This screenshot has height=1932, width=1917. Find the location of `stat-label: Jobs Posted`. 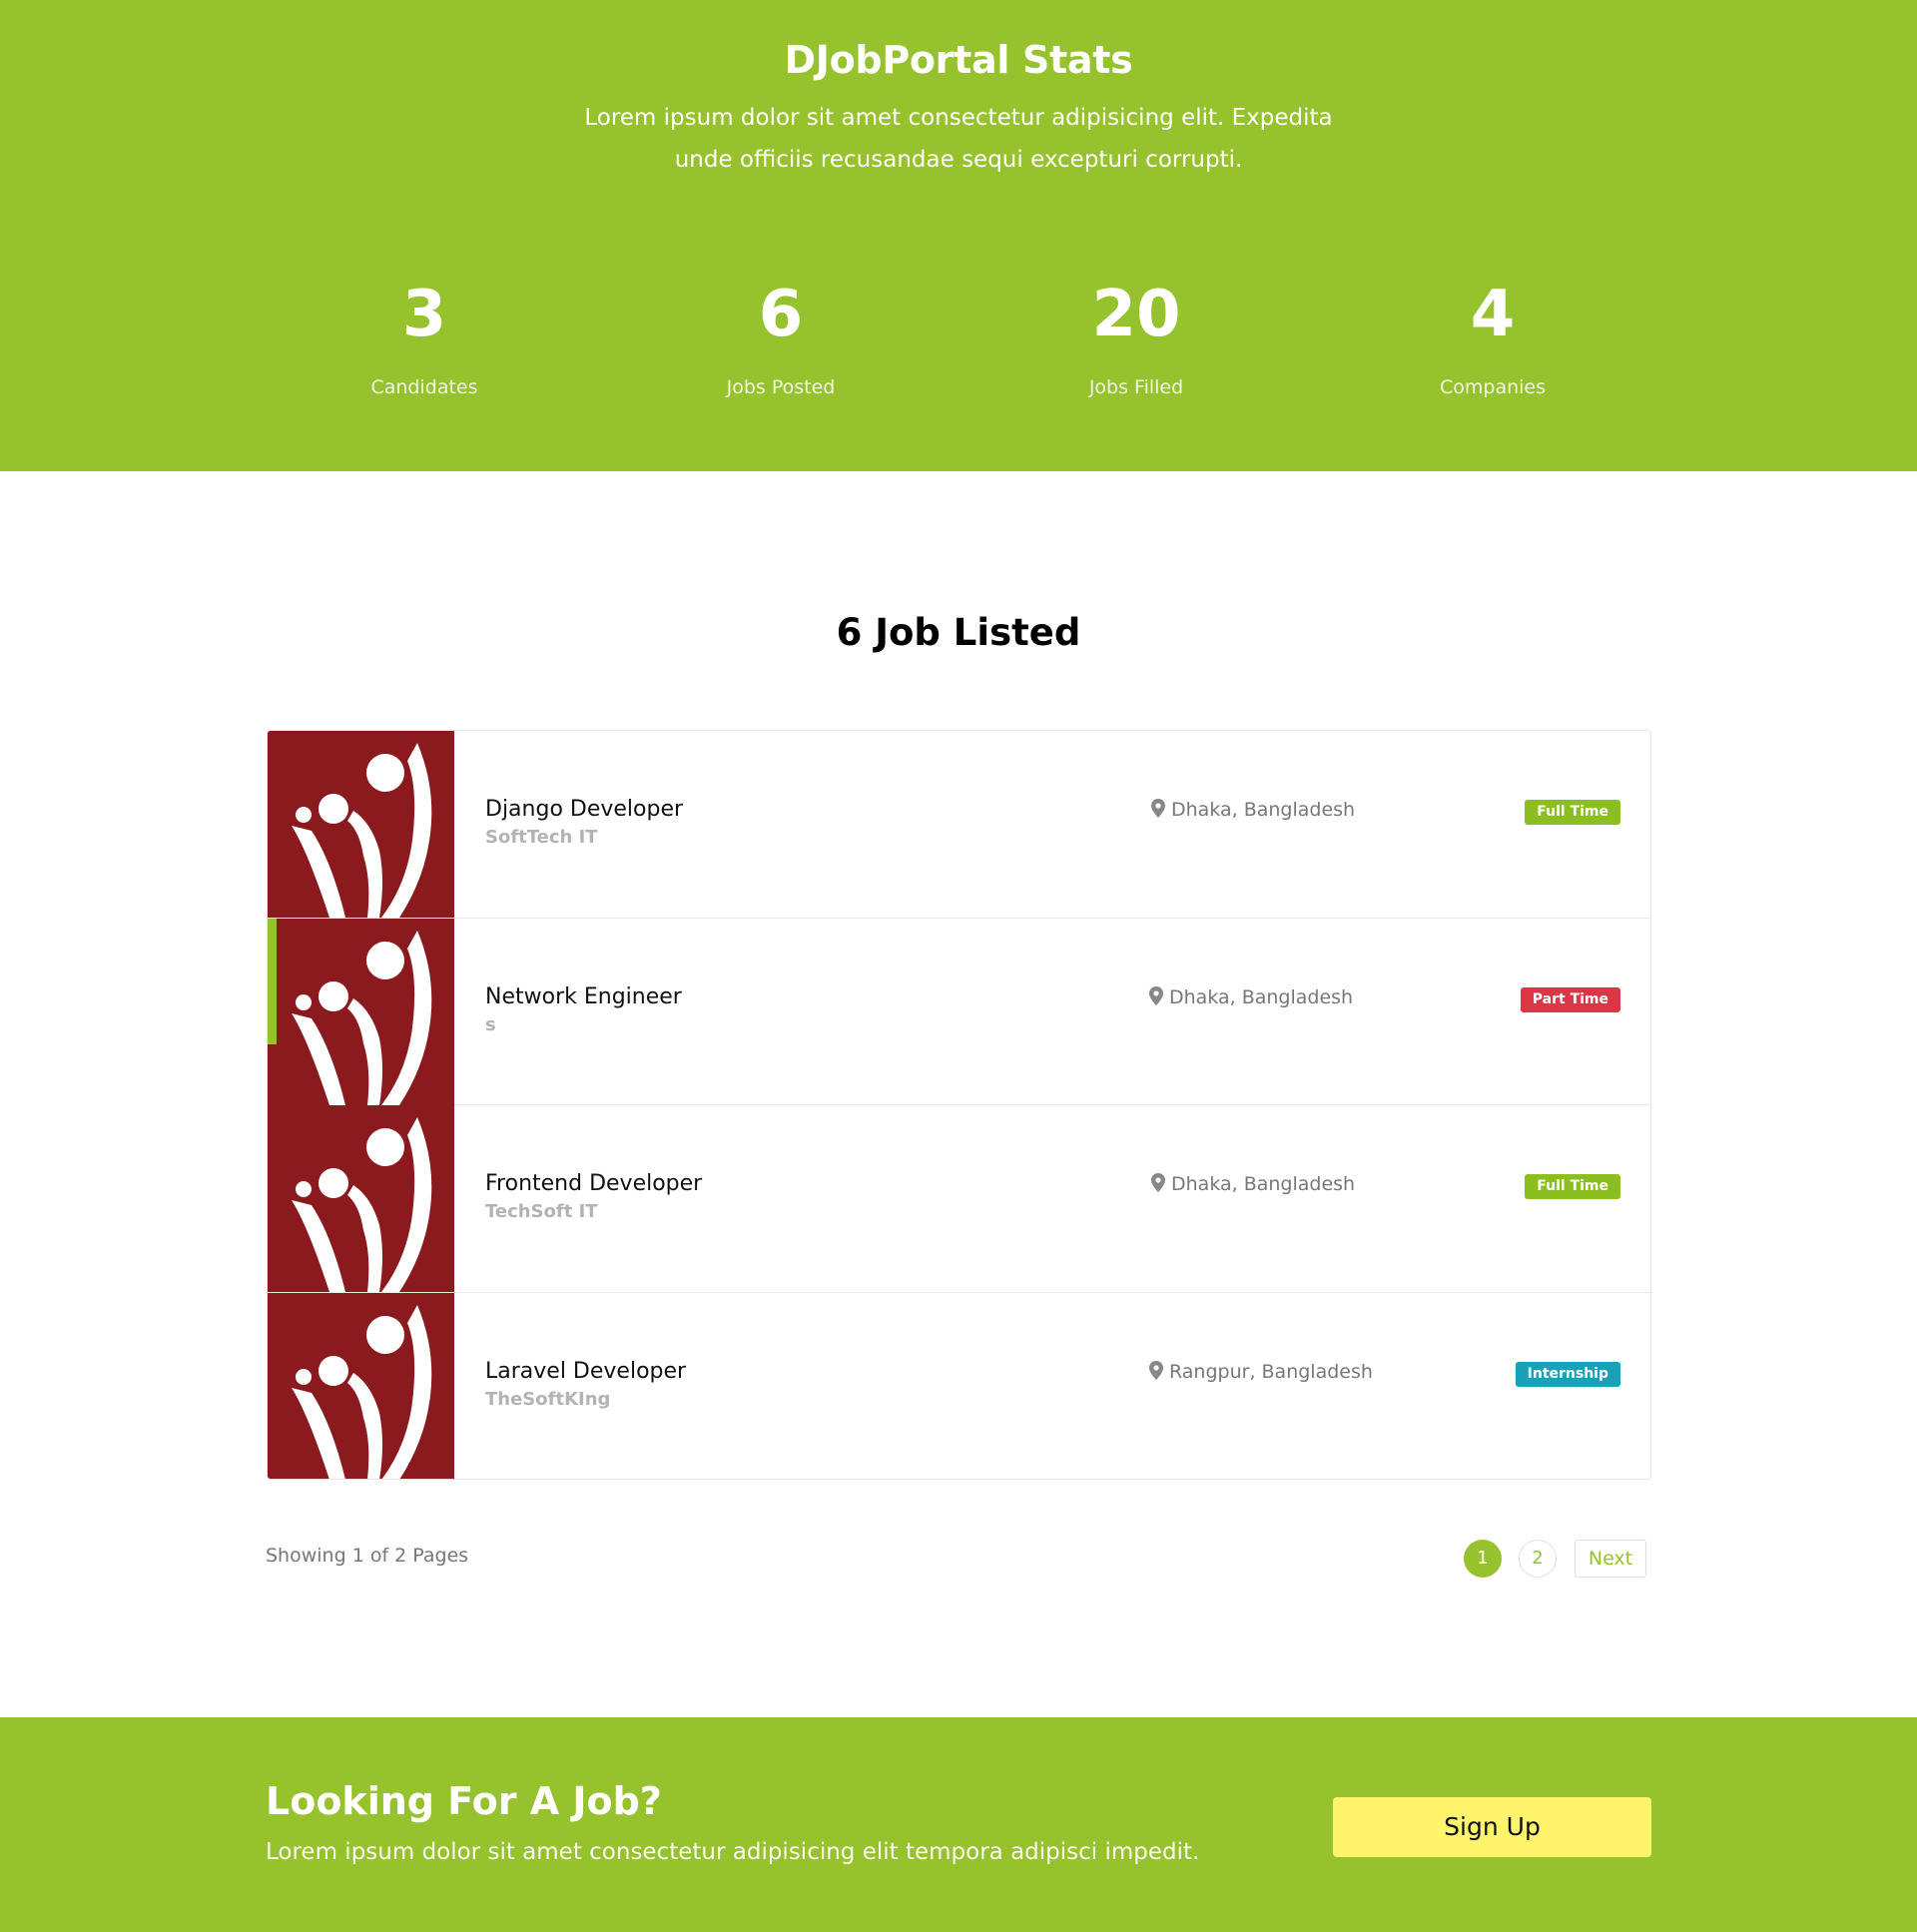

stat-label: Jobs Posted is located at coordinates (781, 387).